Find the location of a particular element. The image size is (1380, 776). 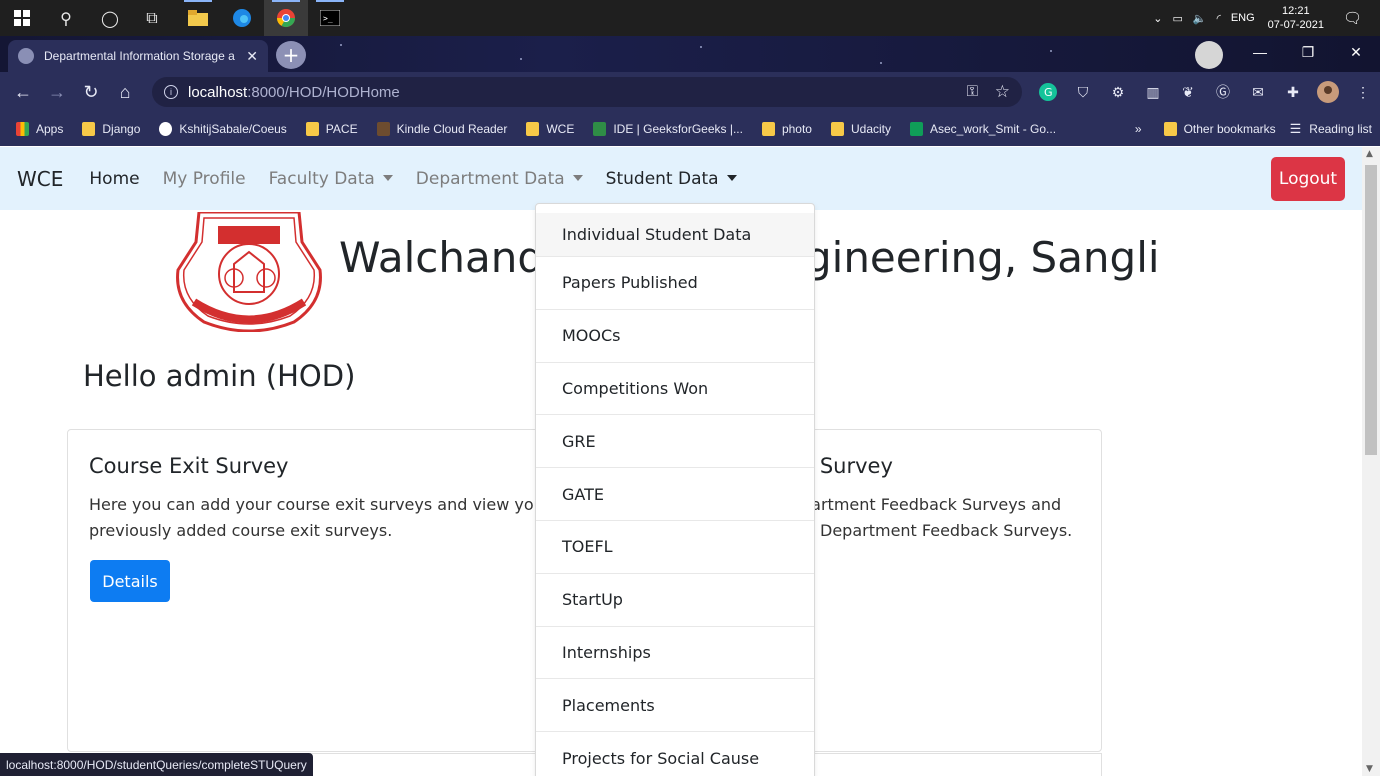

browser-tab-strip: Departmental Information Storage a ✕ is located at coordinates (690, 54).